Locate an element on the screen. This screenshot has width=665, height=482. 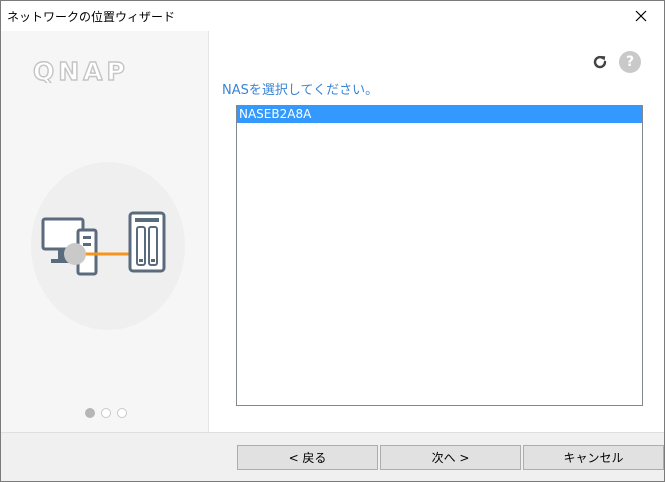
cancel-button: キャンセル is located at coordinates (593, 457).